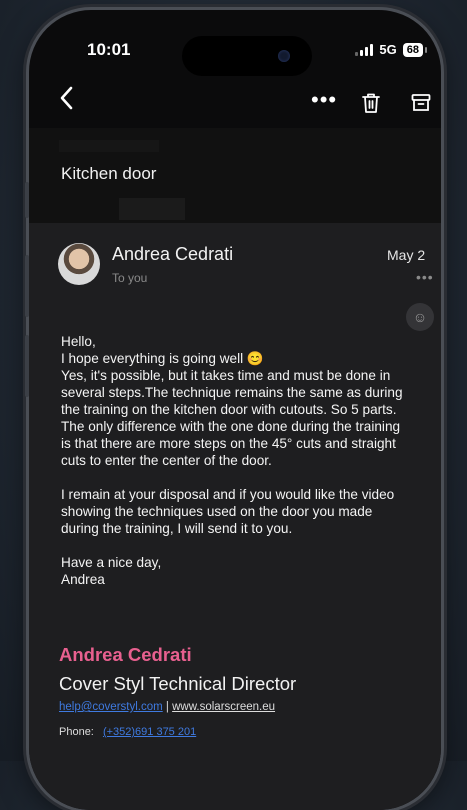 The width and height of the screenshot is (467, 810). I want to click on network-label: 5G, so click(388, 49).